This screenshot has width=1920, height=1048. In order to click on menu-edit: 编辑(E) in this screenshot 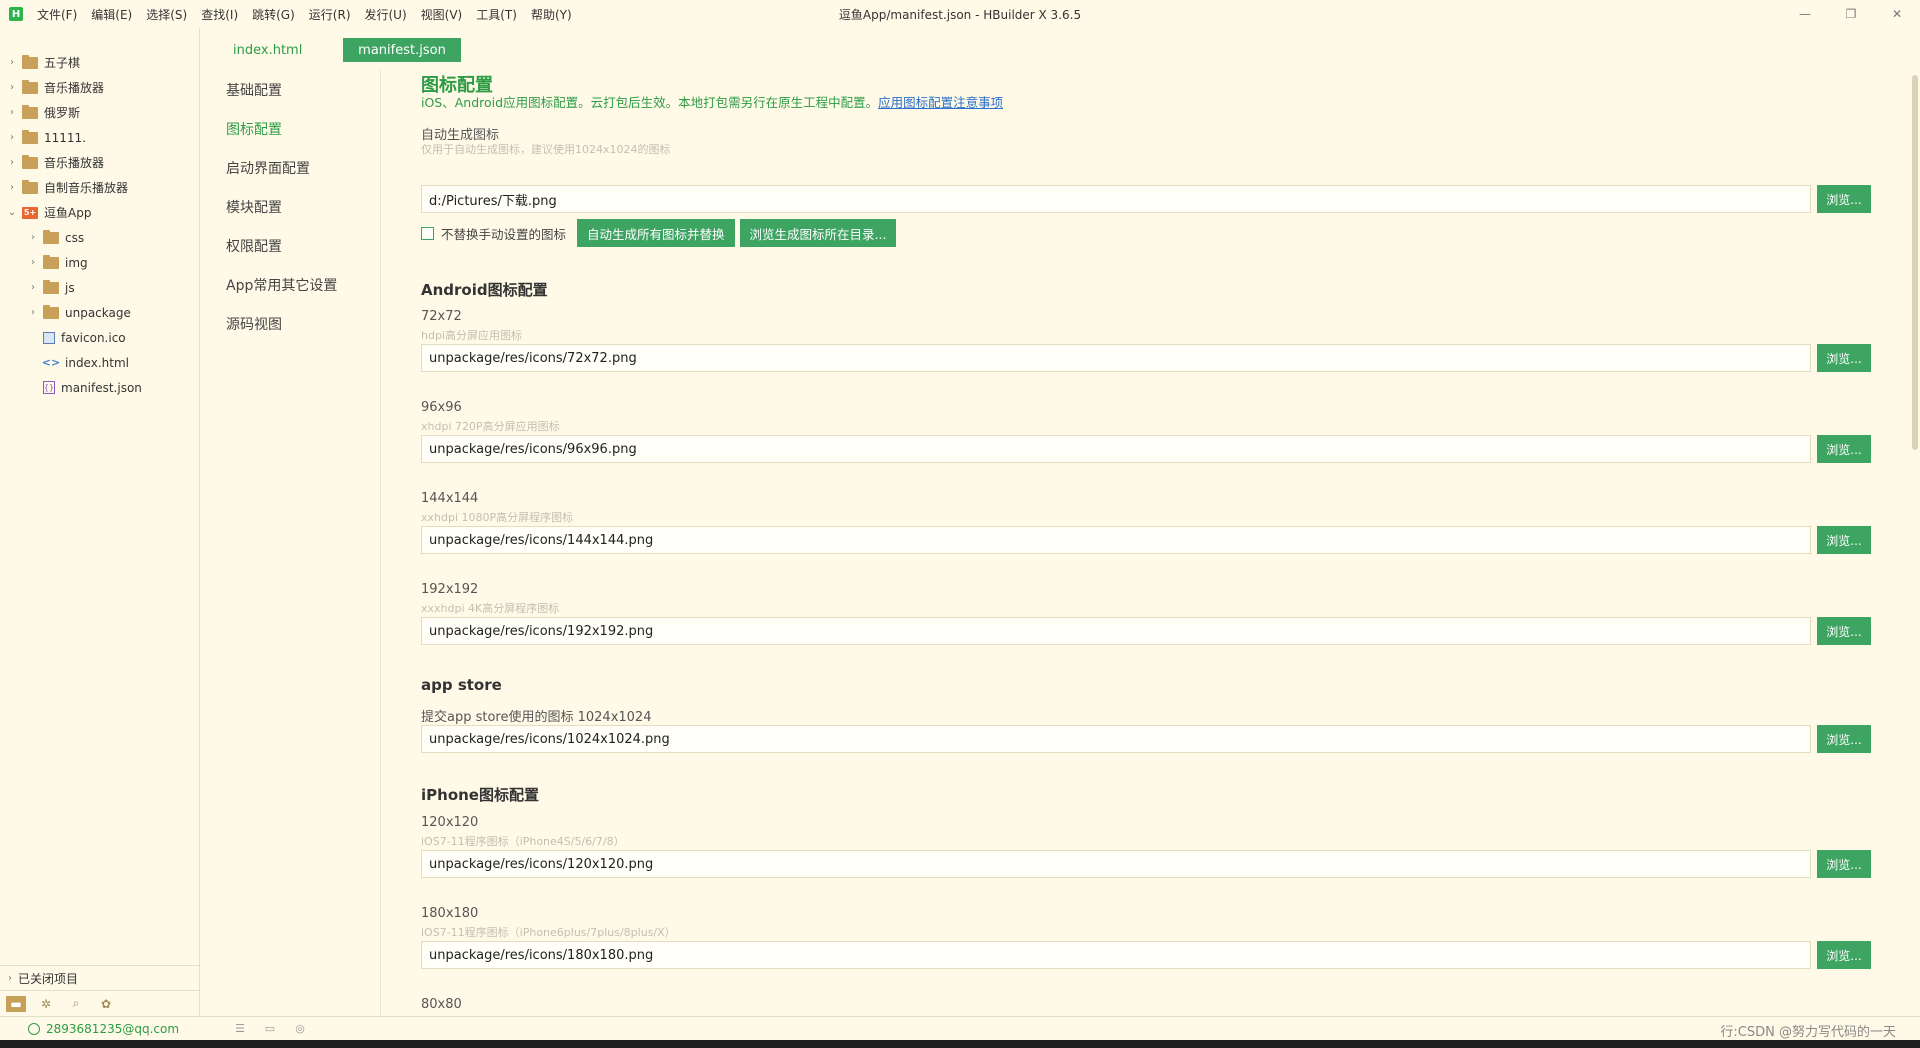, I will do `click(111, 14)`.